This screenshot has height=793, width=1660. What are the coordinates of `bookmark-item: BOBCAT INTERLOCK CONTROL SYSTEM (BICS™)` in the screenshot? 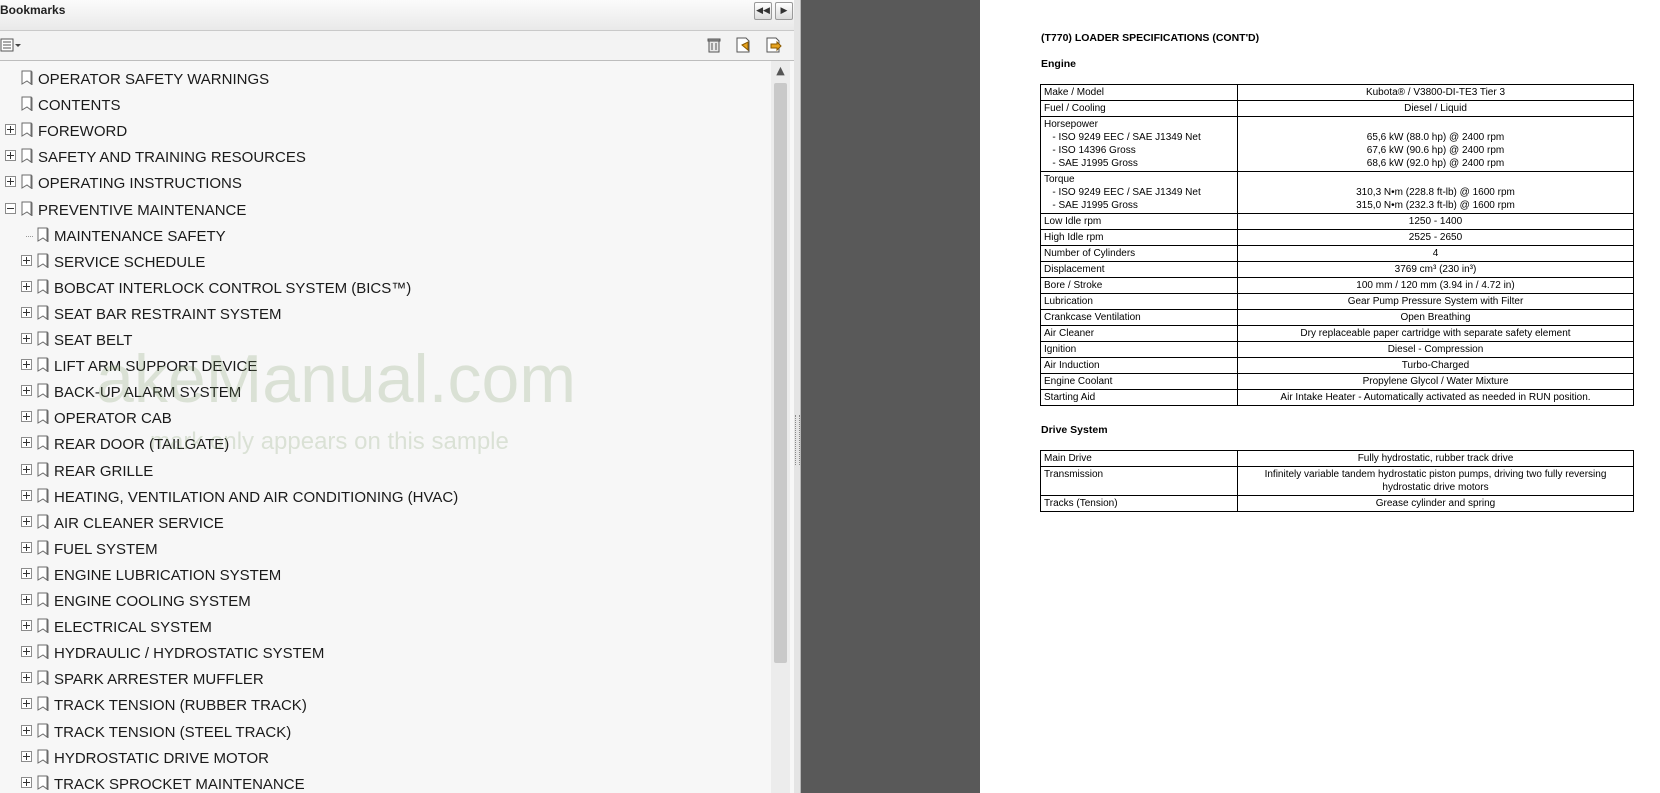 It's located at (380, 288).